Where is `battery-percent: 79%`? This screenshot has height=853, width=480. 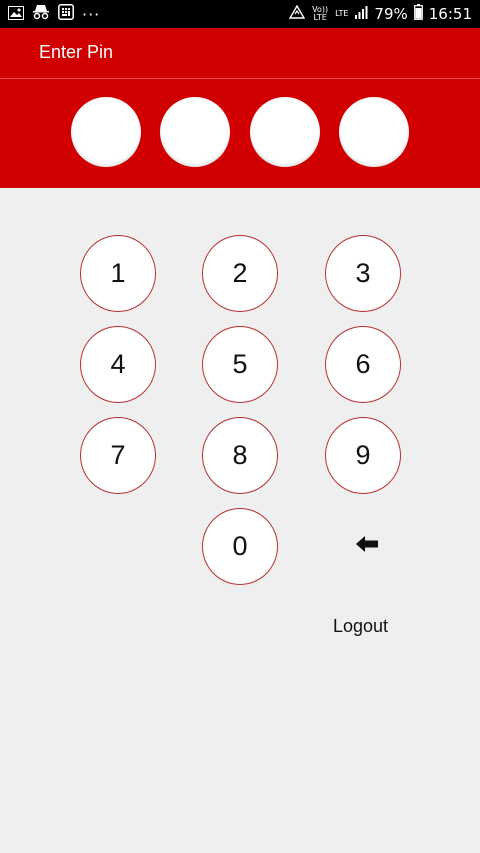 battery-percent: 79% is located at coordinates (391, 14).